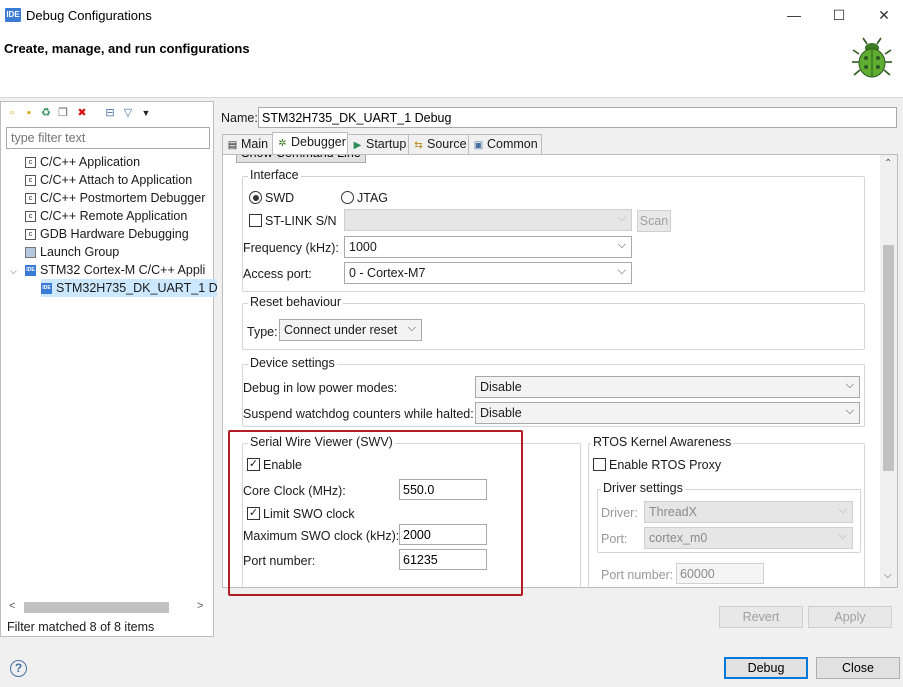  Describe the element at coordinates (310, 143) in the screenshot. I see `tab-debugger: ✲ Debugger` at that location.